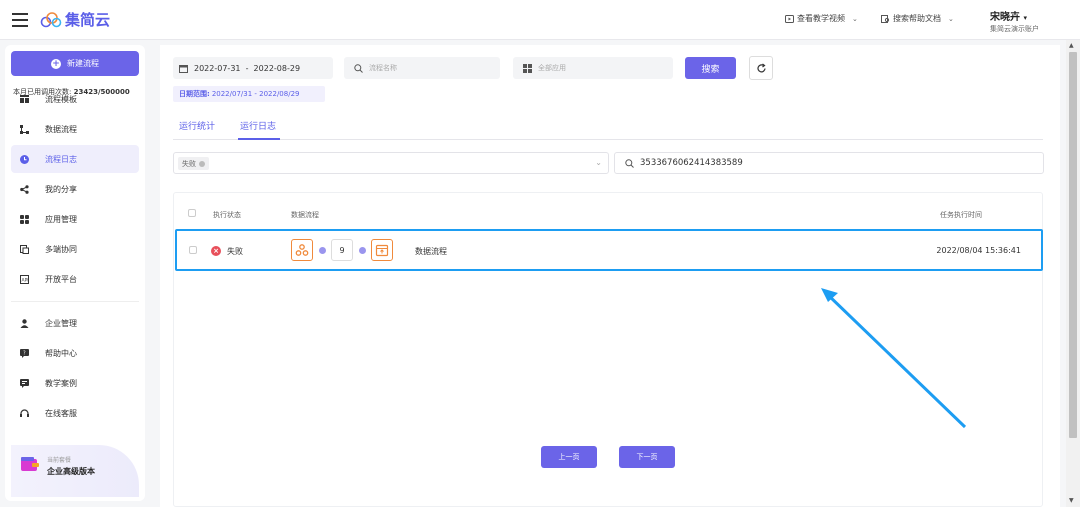 The height and width of the screenshot is (507, 1080). Describe the element at coordinates (61, 159) in the screenshot. I see `sidebar-item-label: 流程日志` at that location.